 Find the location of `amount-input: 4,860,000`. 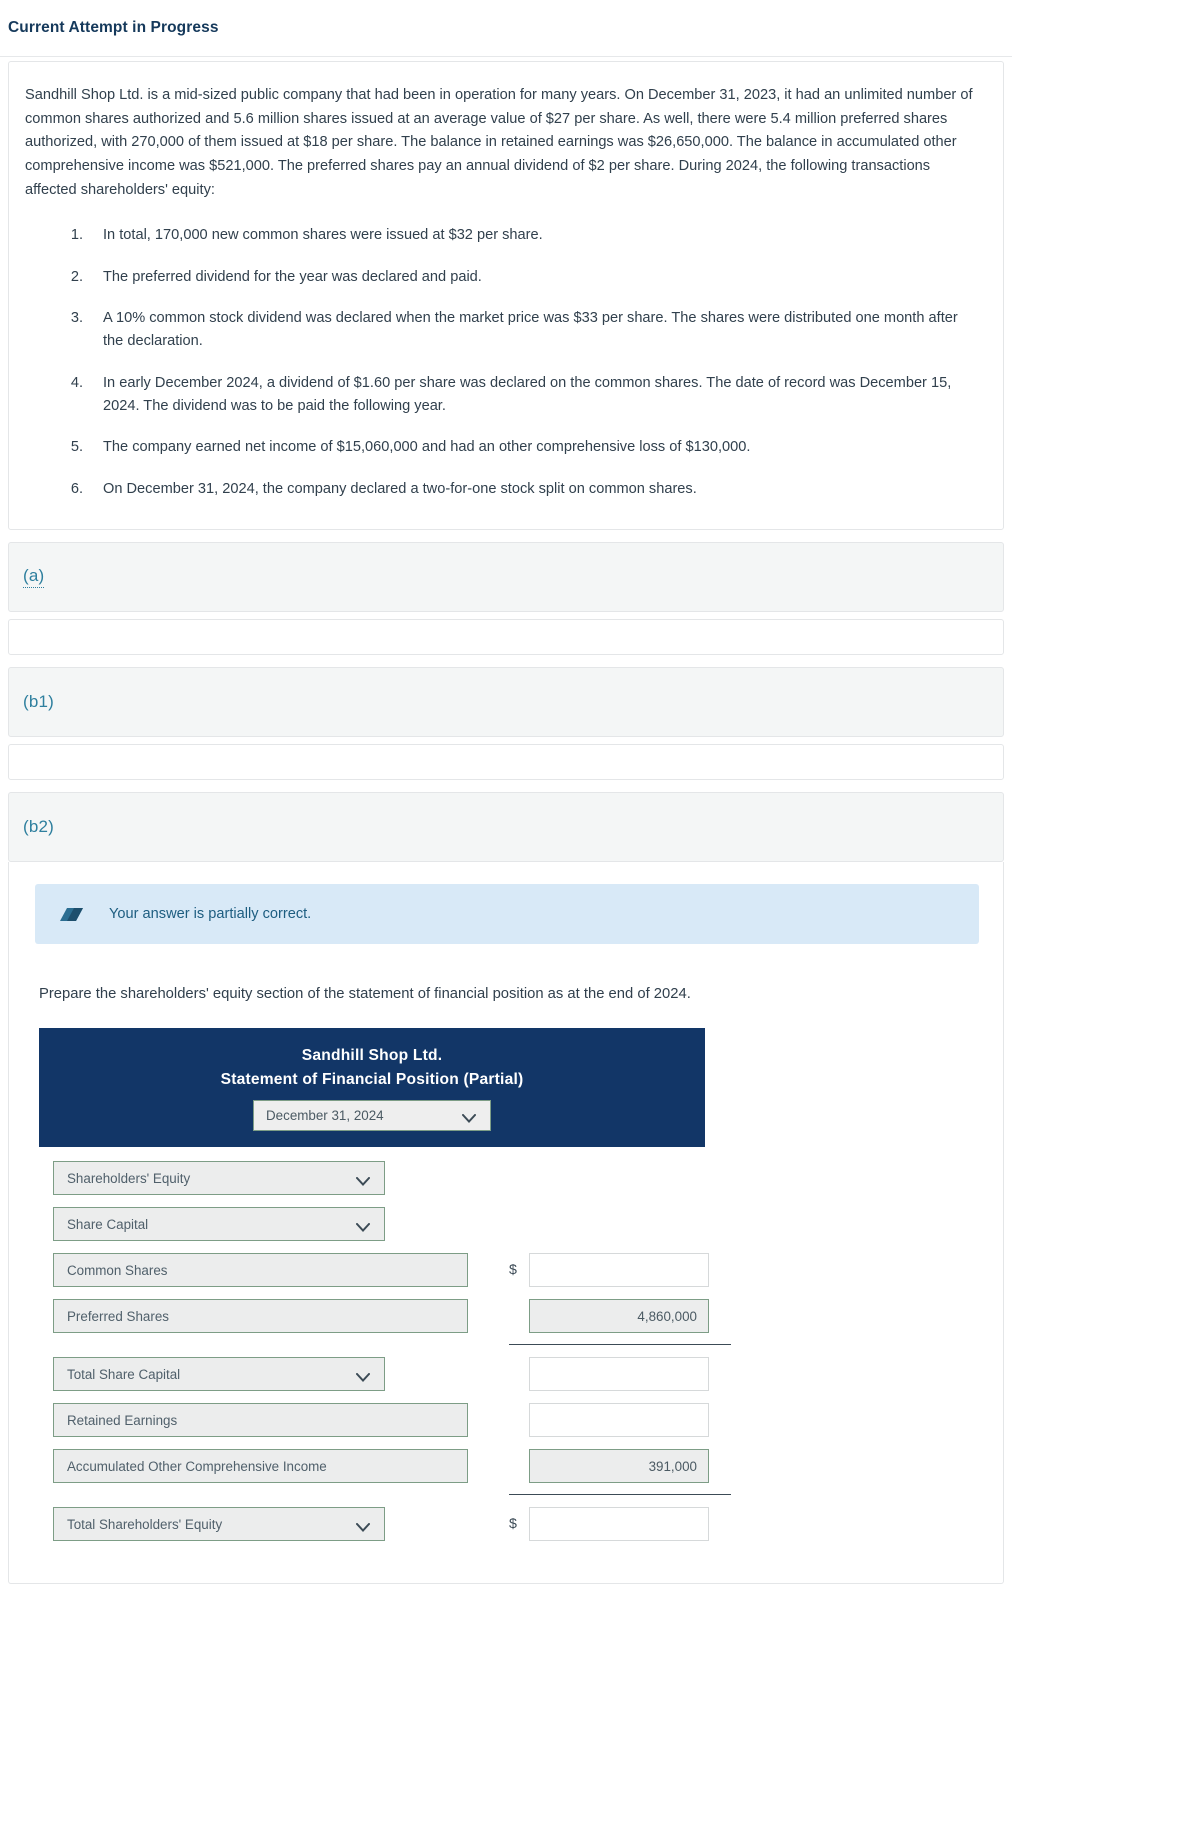

amount-input: 4,860,000 is located at coordinates (619, 1316).